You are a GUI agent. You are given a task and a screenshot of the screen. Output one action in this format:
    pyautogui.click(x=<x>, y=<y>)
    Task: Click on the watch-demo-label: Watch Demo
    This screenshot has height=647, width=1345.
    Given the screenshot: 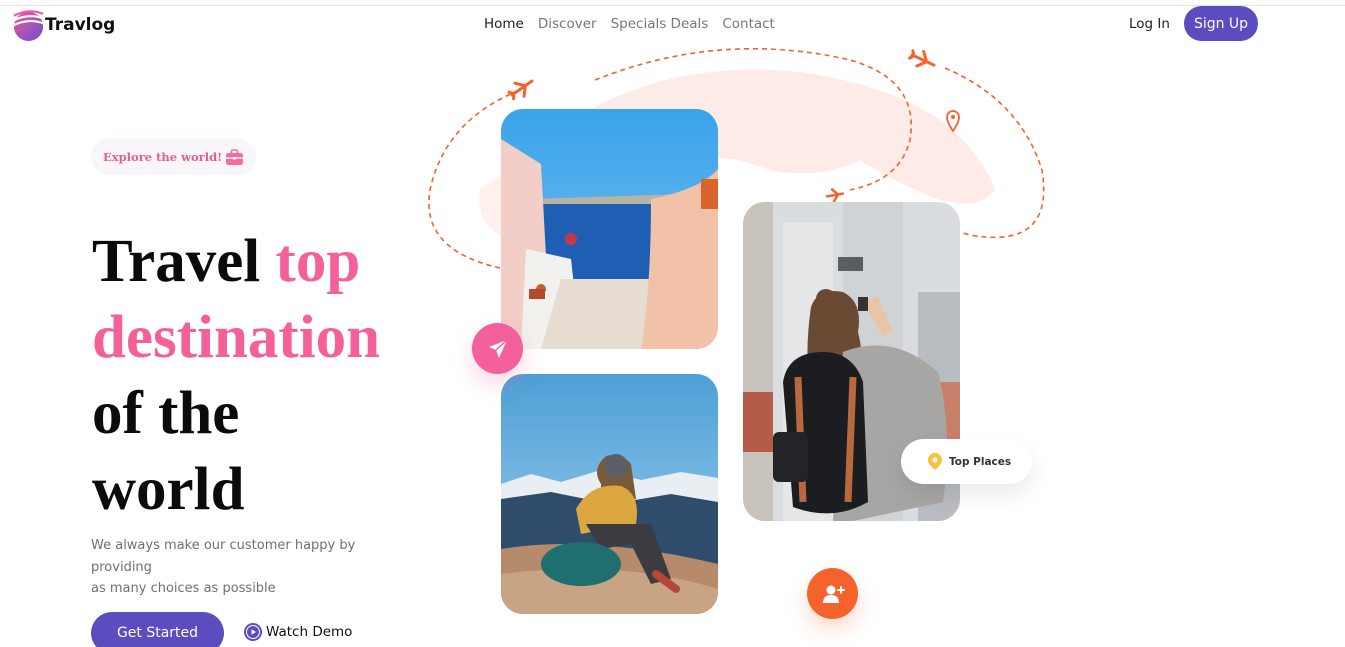 What is the action you would take?
    pyautogui.click(x=309, y=632)
    